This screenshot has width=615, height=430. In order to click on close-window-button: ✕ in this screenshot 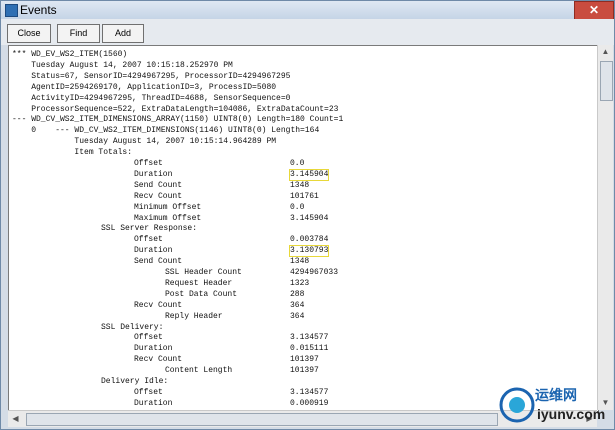, I will do `click(594, 10)`.